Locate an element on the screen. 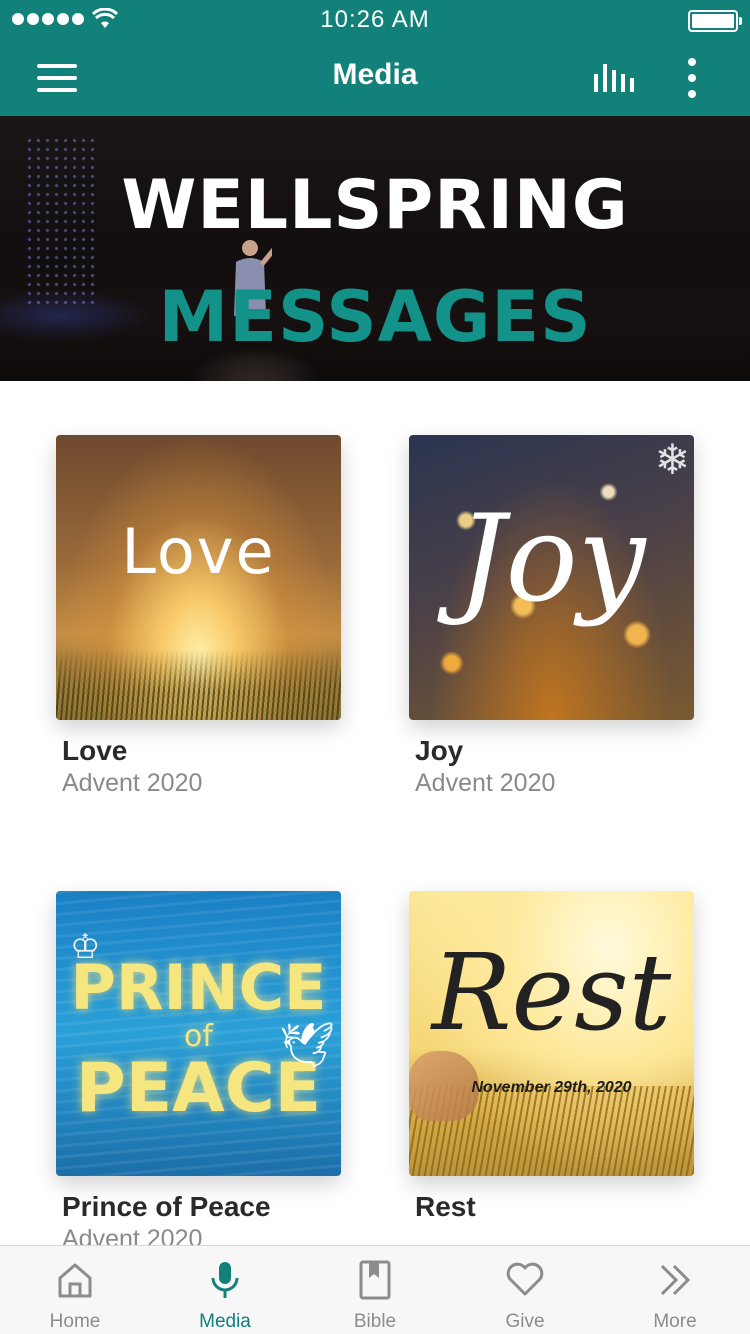  media-title: Love is located at coordinates (95, 750).